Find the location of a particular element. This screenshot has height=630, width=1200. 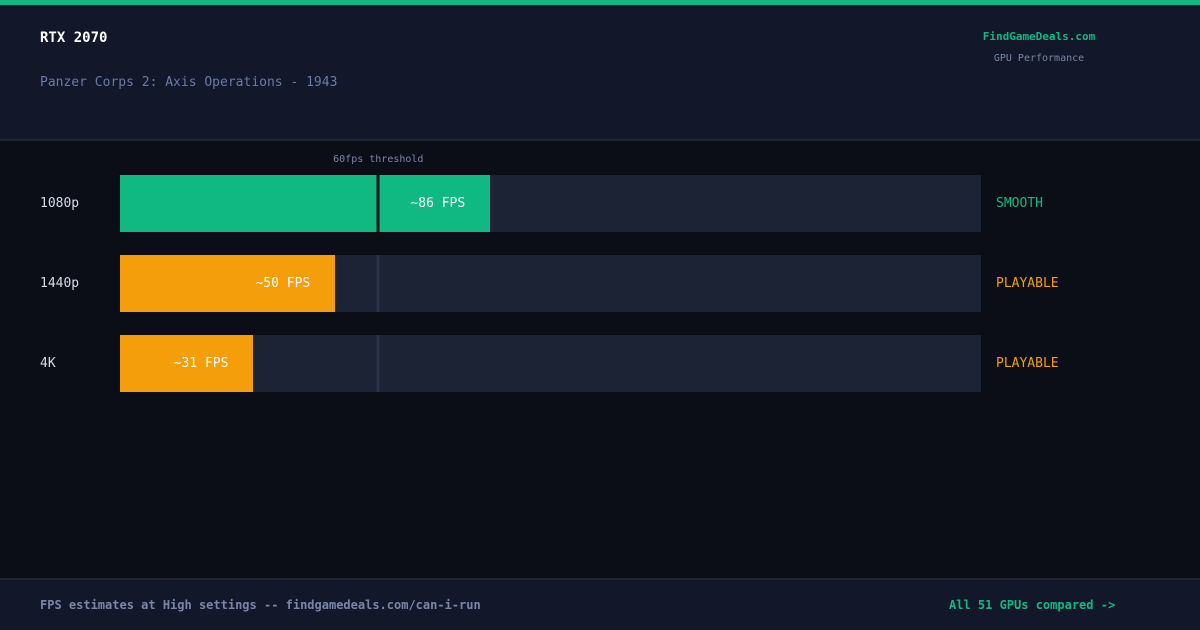

chart-row: 1080p ~86 FPS SMOOTH is located at coordinates (600, 203).